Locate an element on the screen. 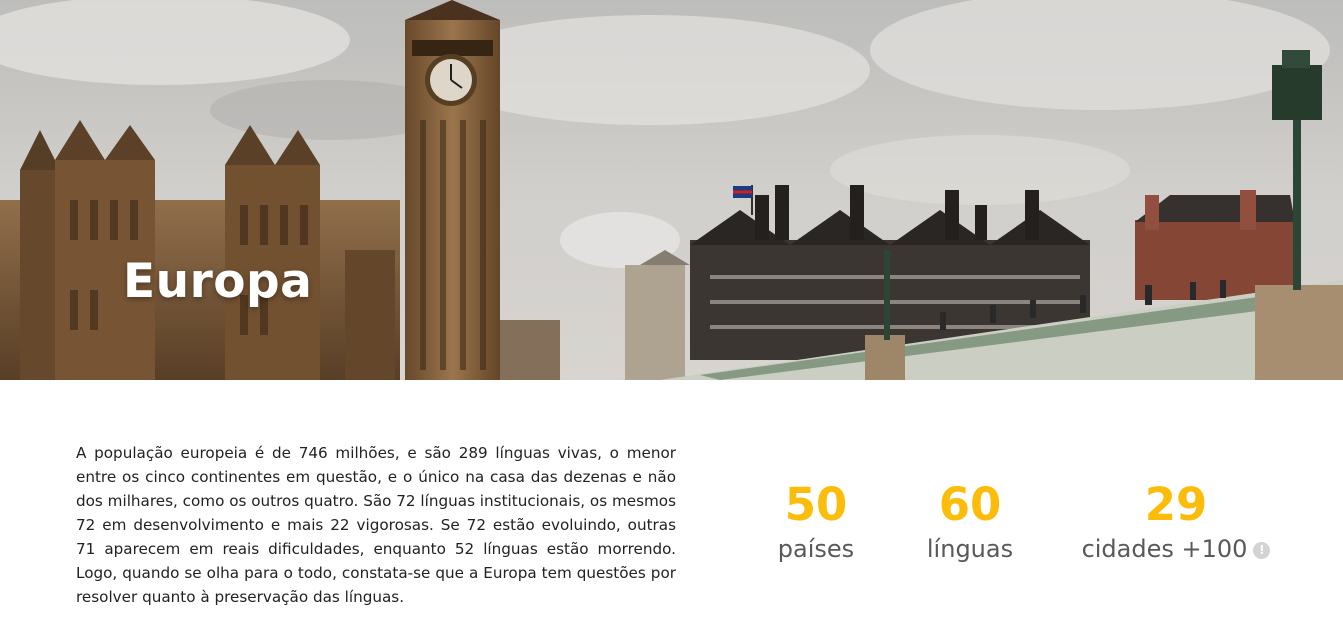 Image resolution: width=1343 pixels, height=643 pixels. stat-number: 60 is located at coordinates (970, 504).